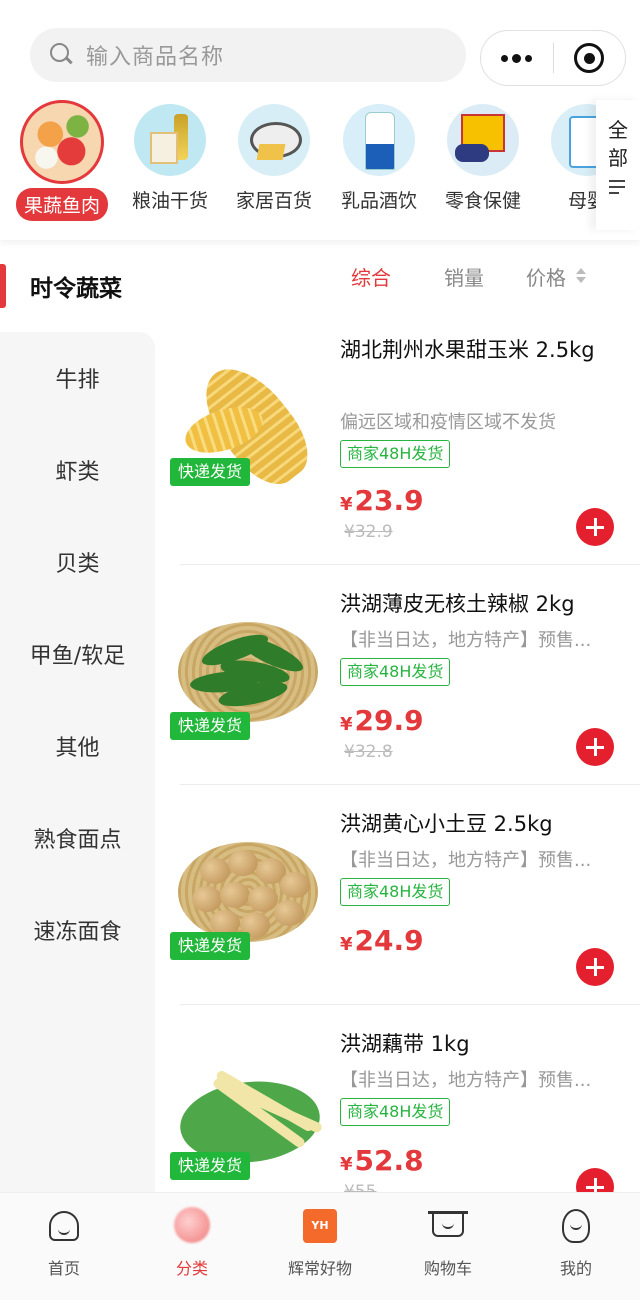 The width and height of the screenshot is (640, 1300). What do you see at coordinates (448, 1224) in the screenshot?
I see `cart-icon` at bounding box center [448, 1224].